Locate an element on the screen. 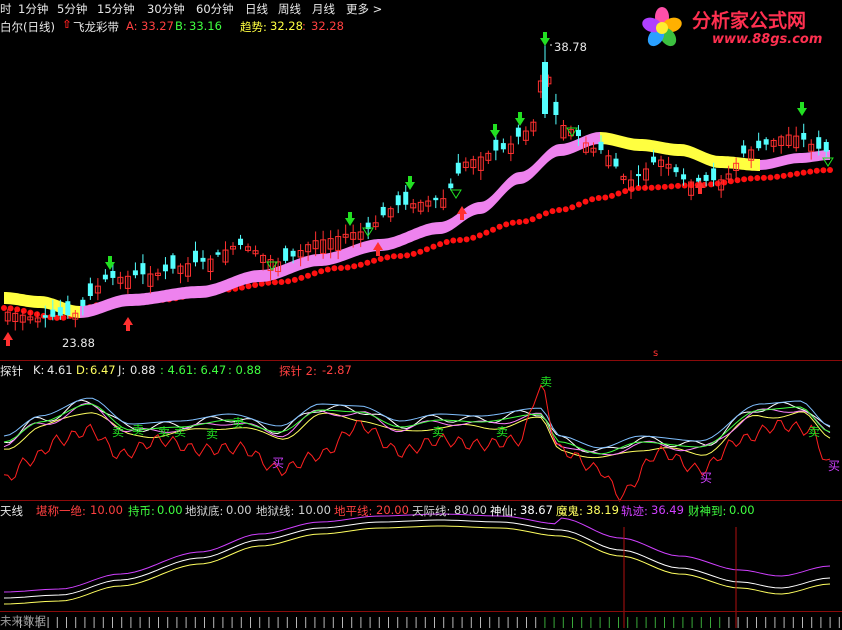  j-value: 0.88 is located at coordinates (143, 370).